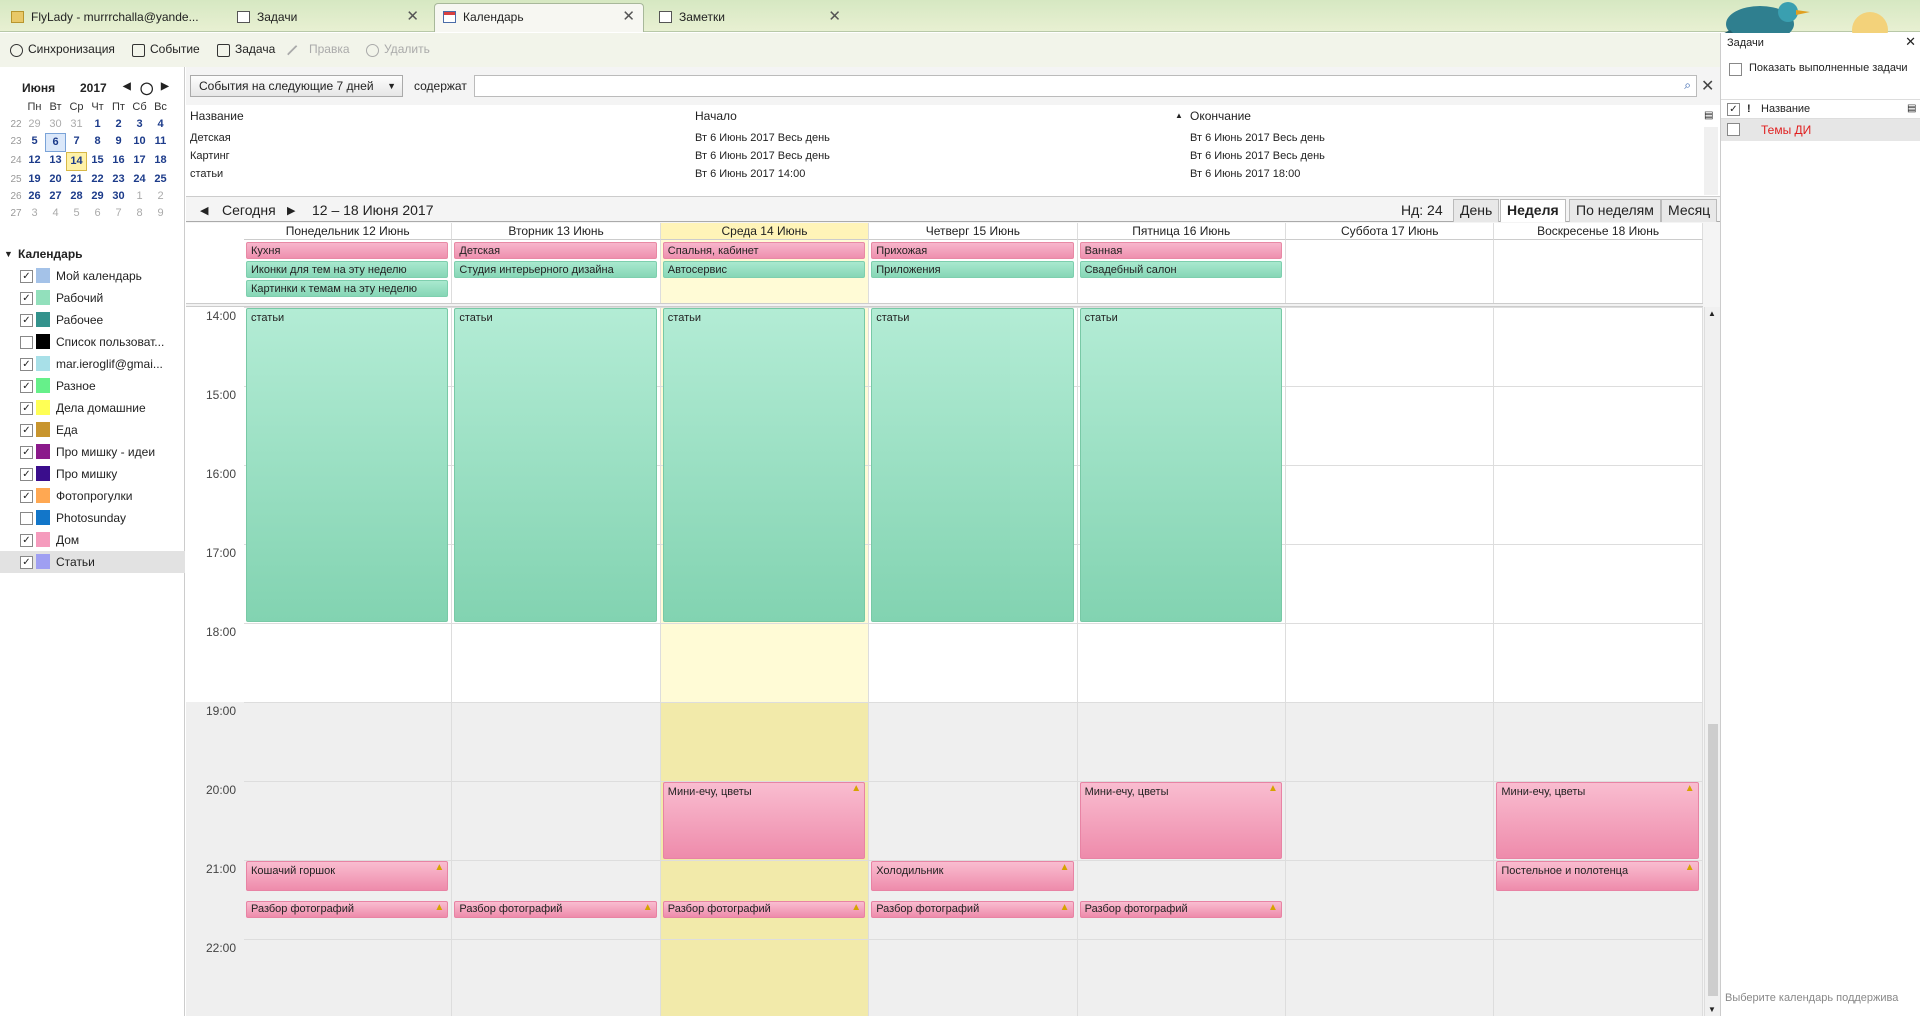 This screenshot has width=1920, height=1016. What do you see at coordinates (347, 876) in the screenshot?
I see `timed-event: Кошачий горшок ▲` at bounding box center [347, 876].